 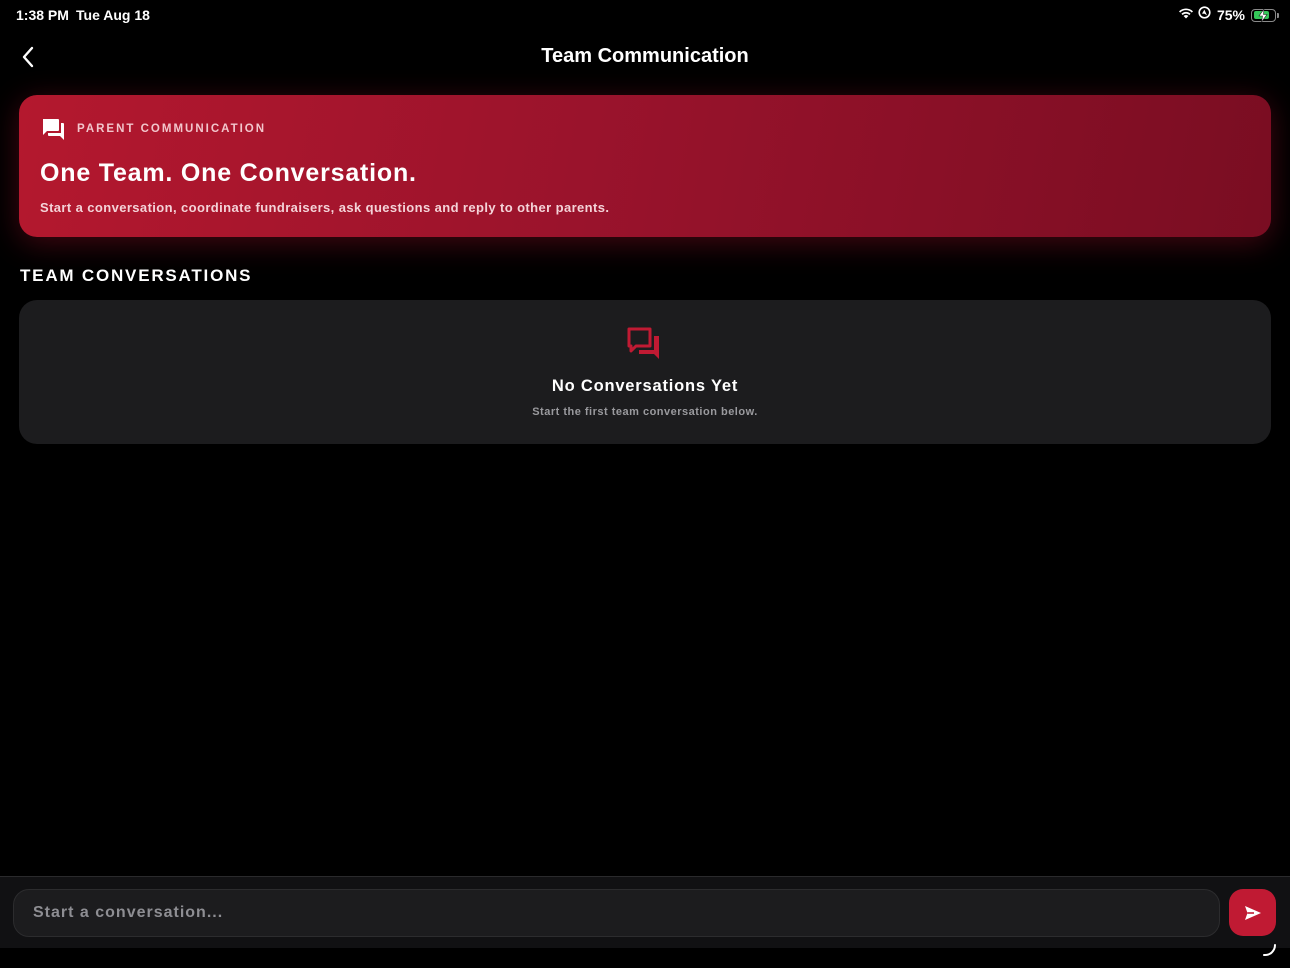 I want to click on status-indicators: 75%, so click(x=1228, y=15).